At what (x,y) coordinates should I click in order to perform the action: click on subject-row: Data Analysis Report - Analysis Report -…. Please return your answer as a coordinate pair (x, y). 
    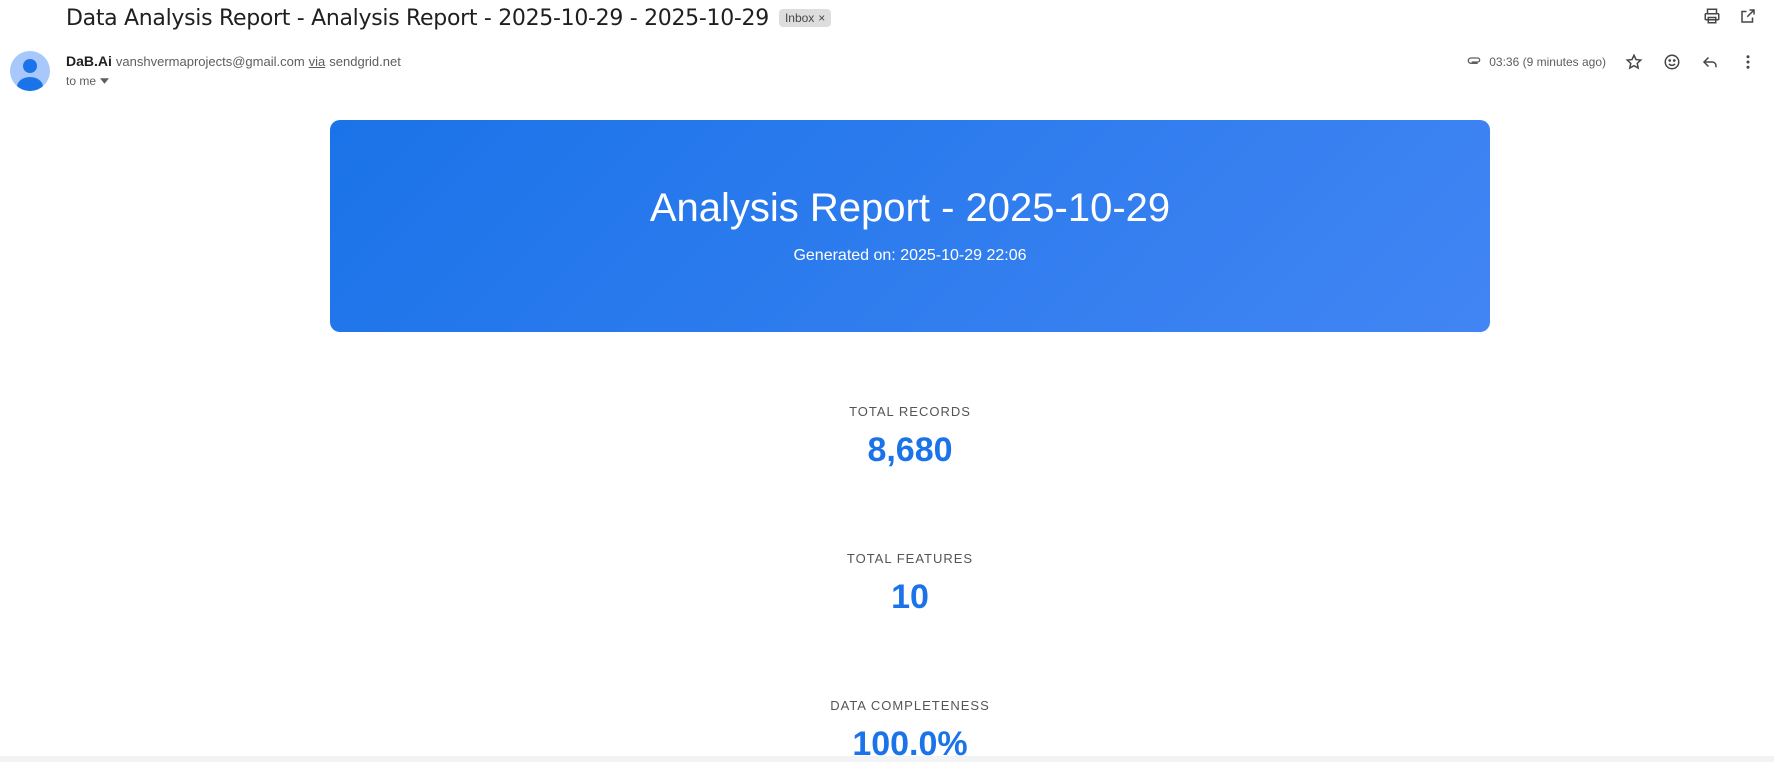
    Looking at the image, I should click on (449, 18).